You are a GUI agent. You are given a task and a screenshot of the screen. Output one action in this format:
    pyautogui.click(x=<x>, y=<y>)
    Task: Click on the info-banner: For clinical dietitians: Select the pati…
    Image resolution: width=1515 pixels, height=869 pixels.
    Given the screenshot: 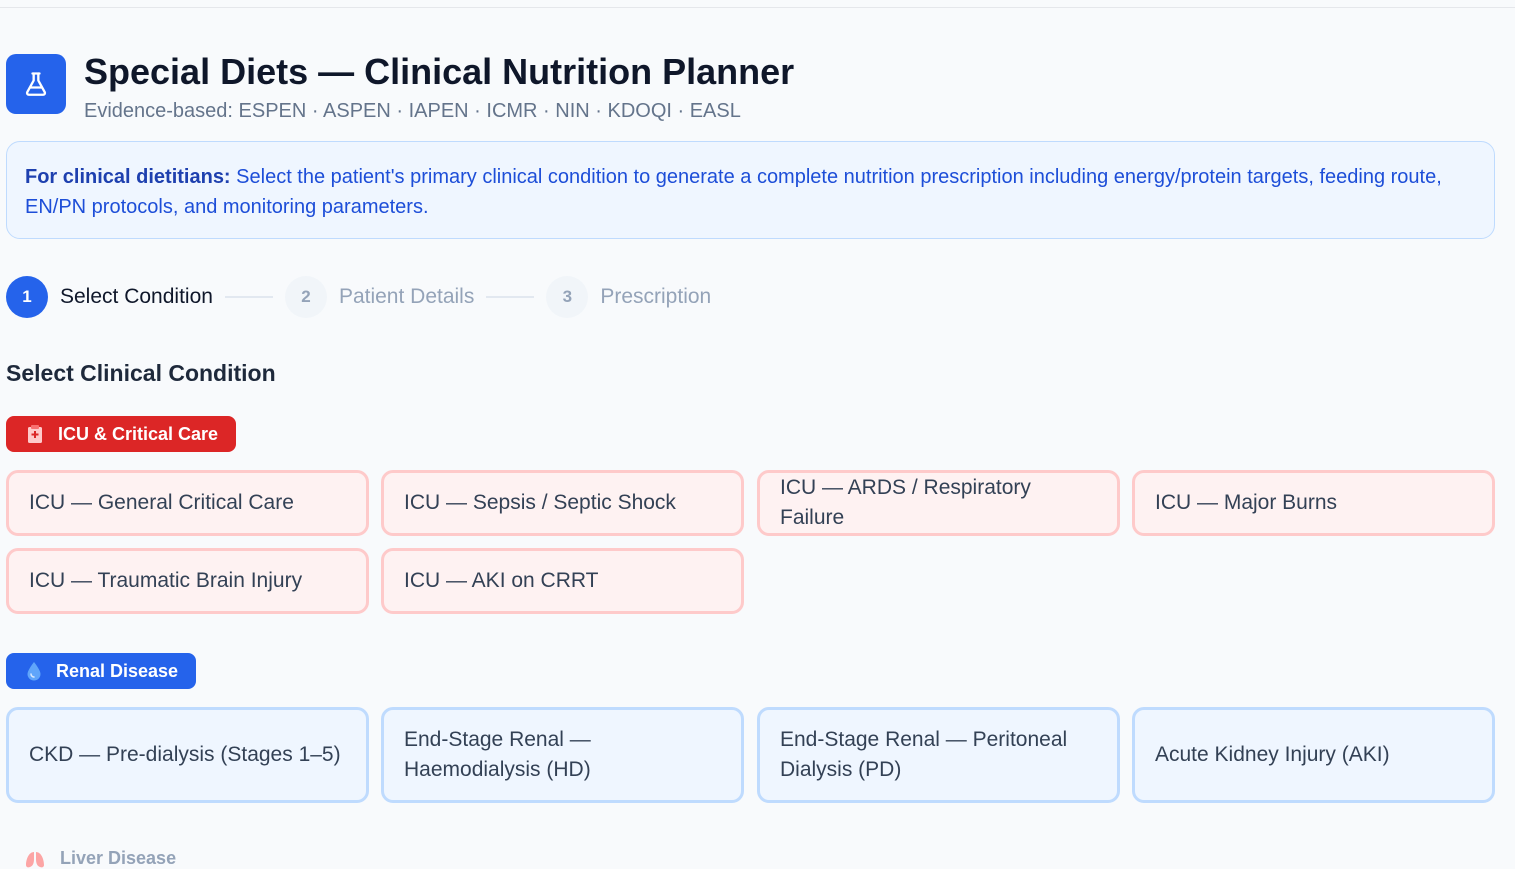 What is the action you would take?
    pyautogui.click(x=750, y=190)
    